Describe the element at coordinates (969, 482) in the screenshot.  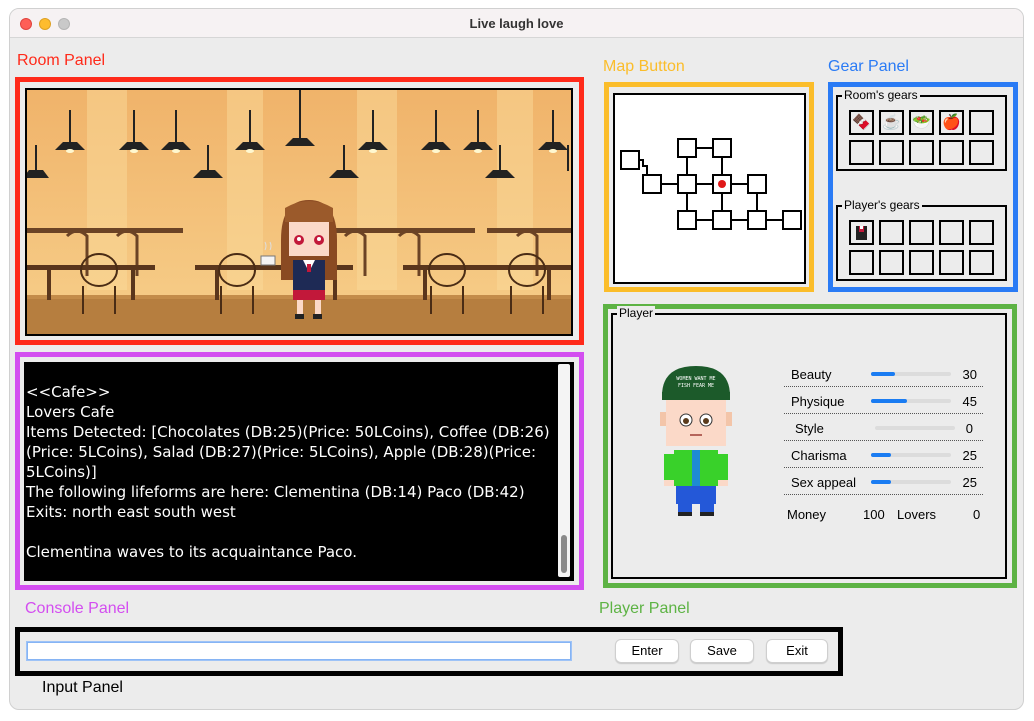
I see `stat-value-sex-appeal: 25` at that location.